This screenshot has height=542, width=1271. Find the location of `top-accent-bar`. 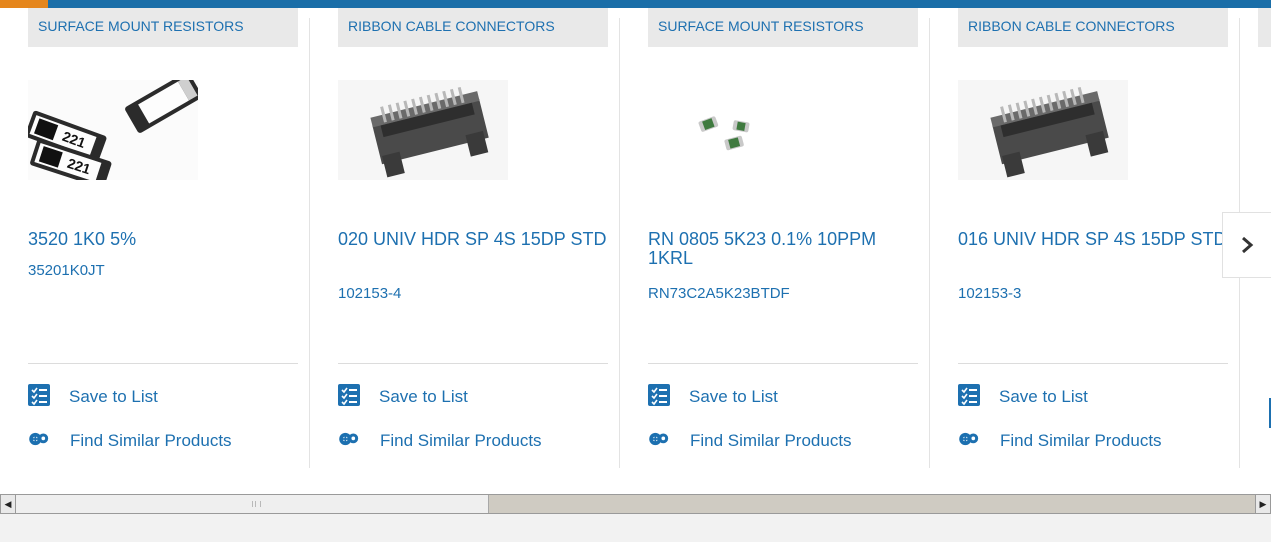

top-accent-bar is located at coordinates (635, 4).